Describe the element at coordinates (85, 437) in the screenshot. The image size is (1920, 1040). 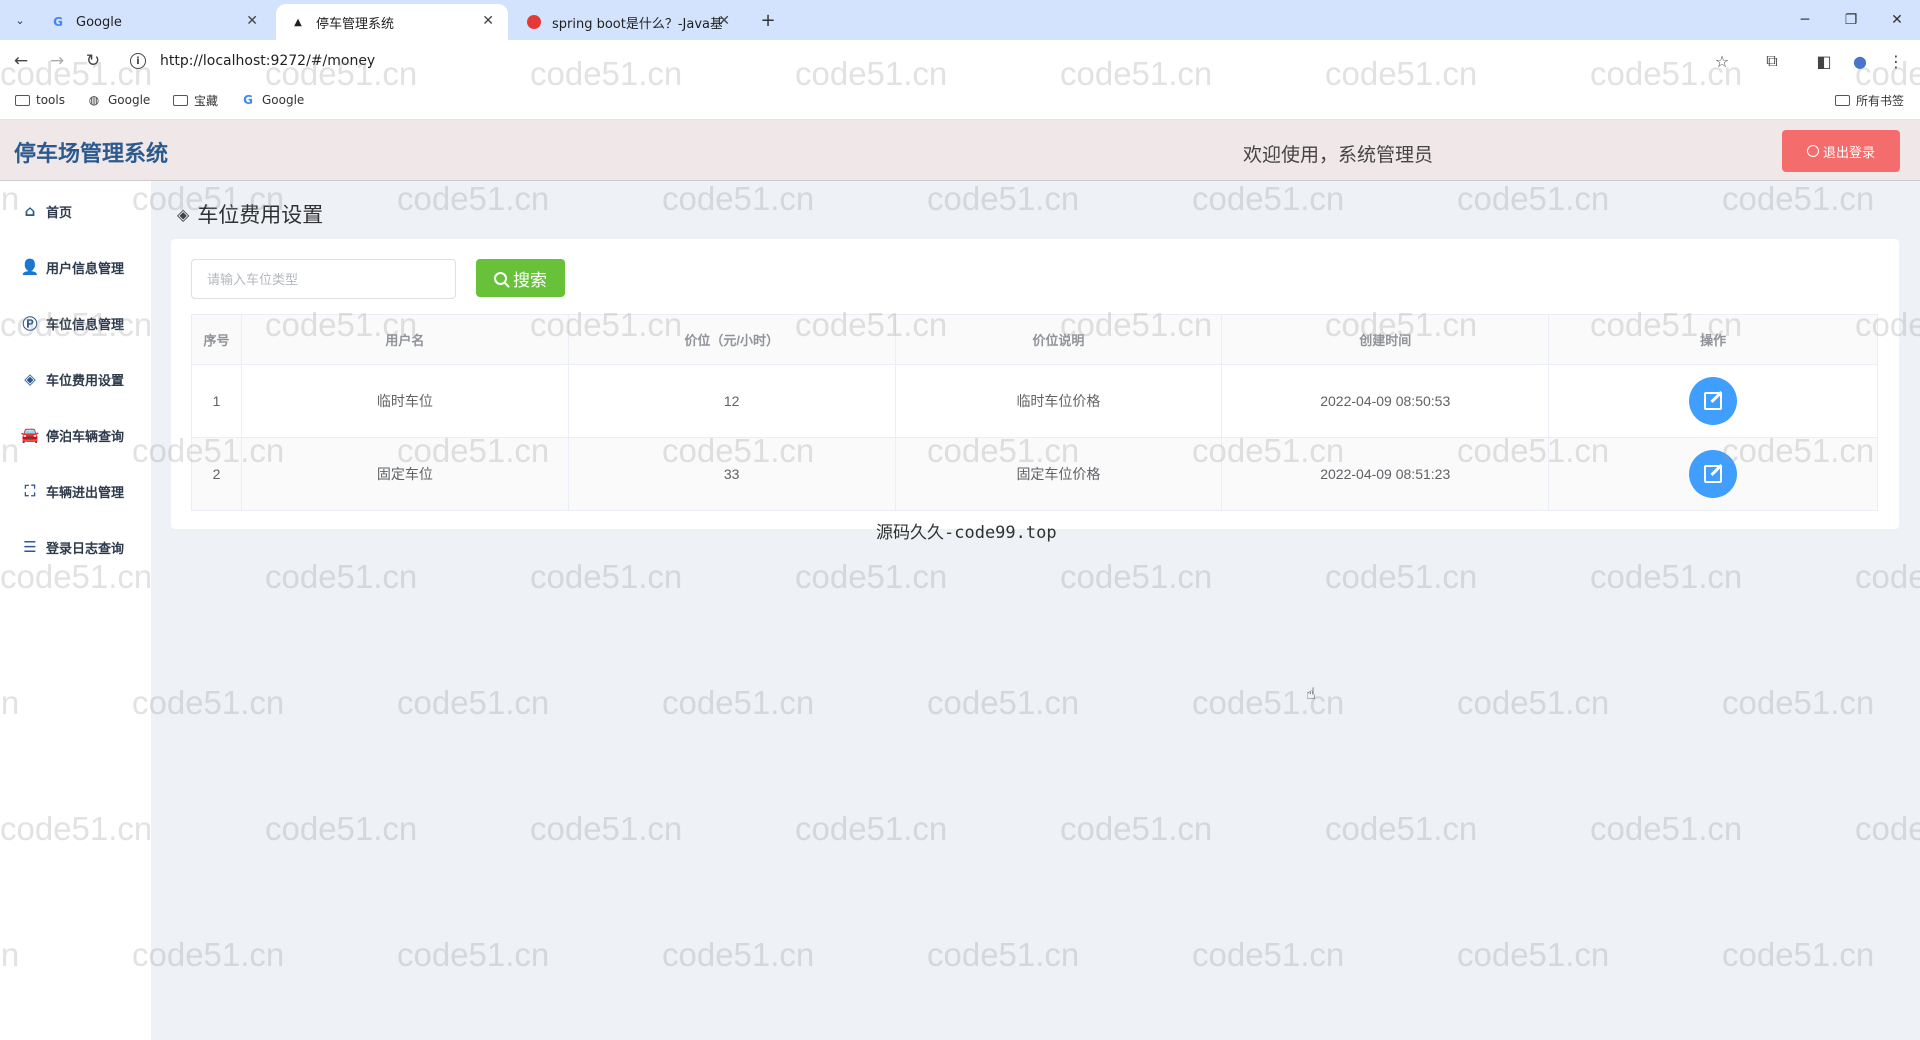
I see `sidebar-item-label: 停泊车辆查询` at that location.